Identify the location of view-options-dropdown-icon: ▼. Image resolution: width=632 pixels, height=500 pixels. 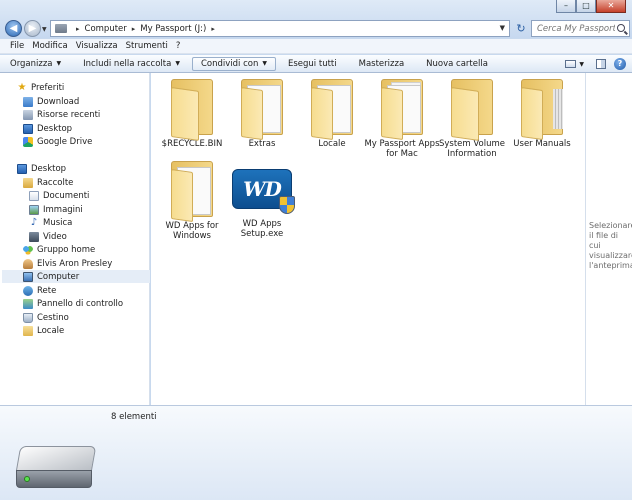
(581, 64).